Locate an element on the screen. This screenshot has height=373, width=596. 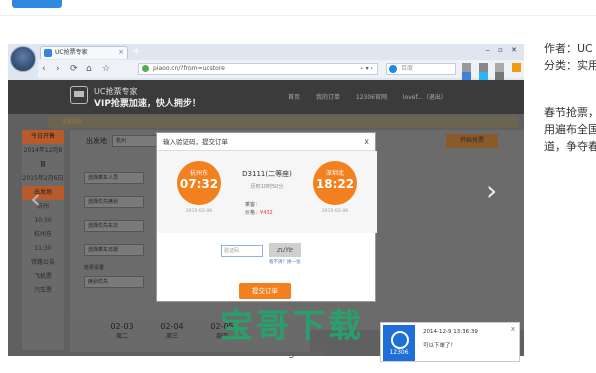
tab-favicon-icon is located at coordinates (48, 53).